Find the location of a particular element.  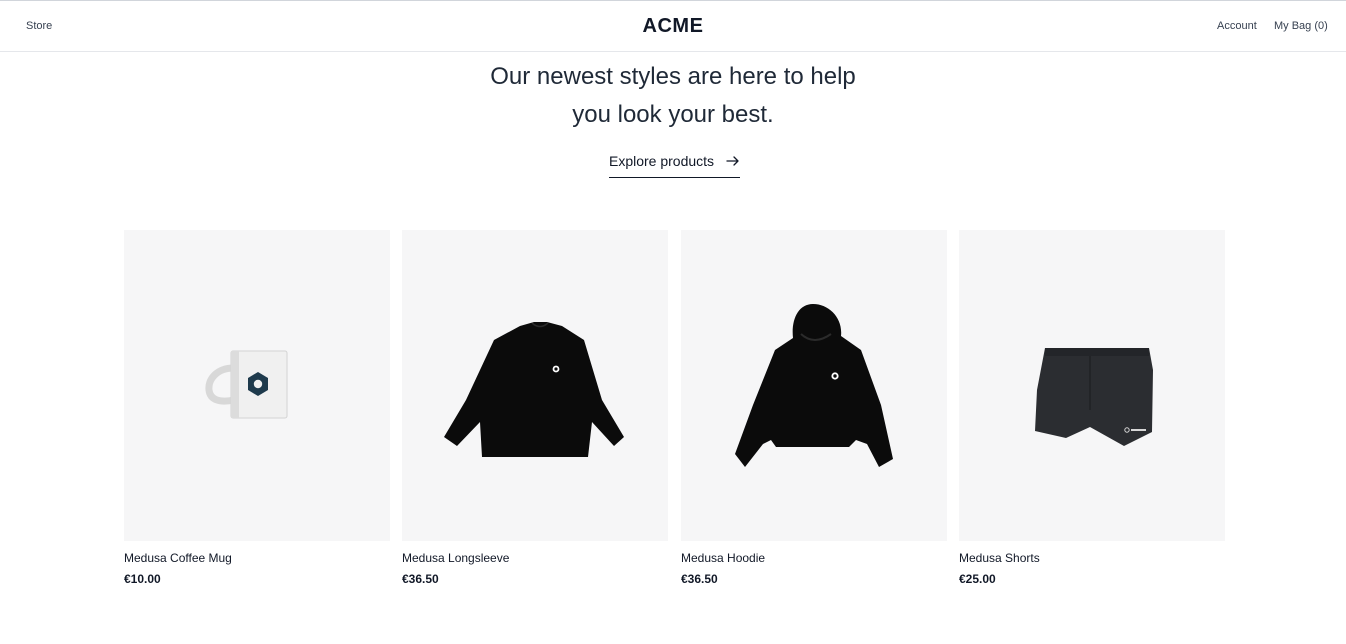

product-title: Medusa Hoodie is located at coordinates (814, 558).